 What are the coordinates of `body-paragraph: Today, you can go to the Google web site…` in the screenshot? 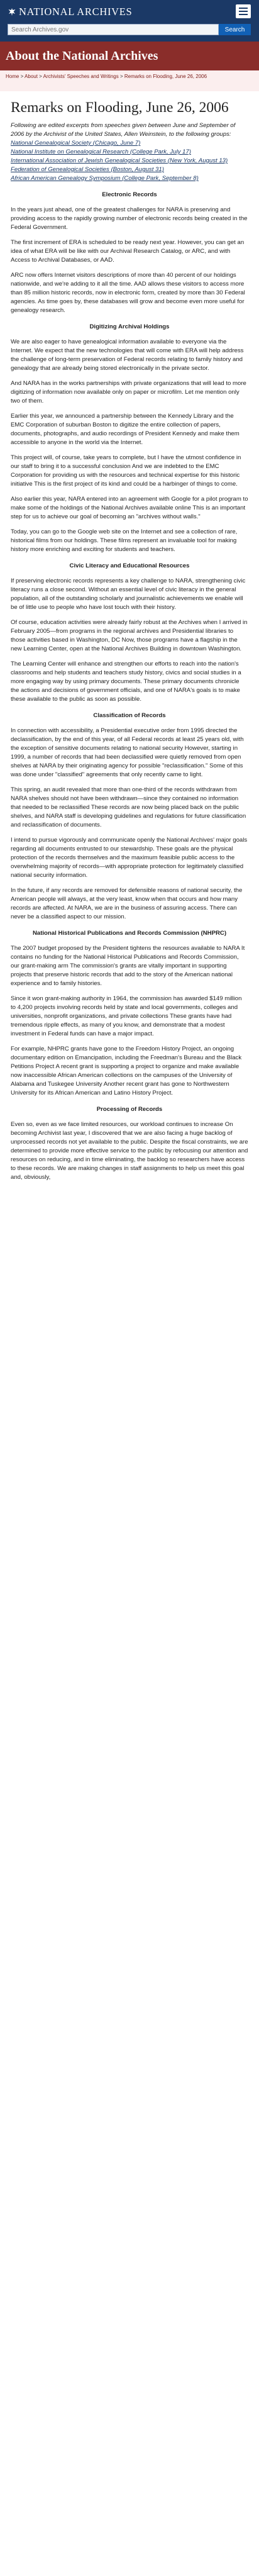 It's located at (124, 540).